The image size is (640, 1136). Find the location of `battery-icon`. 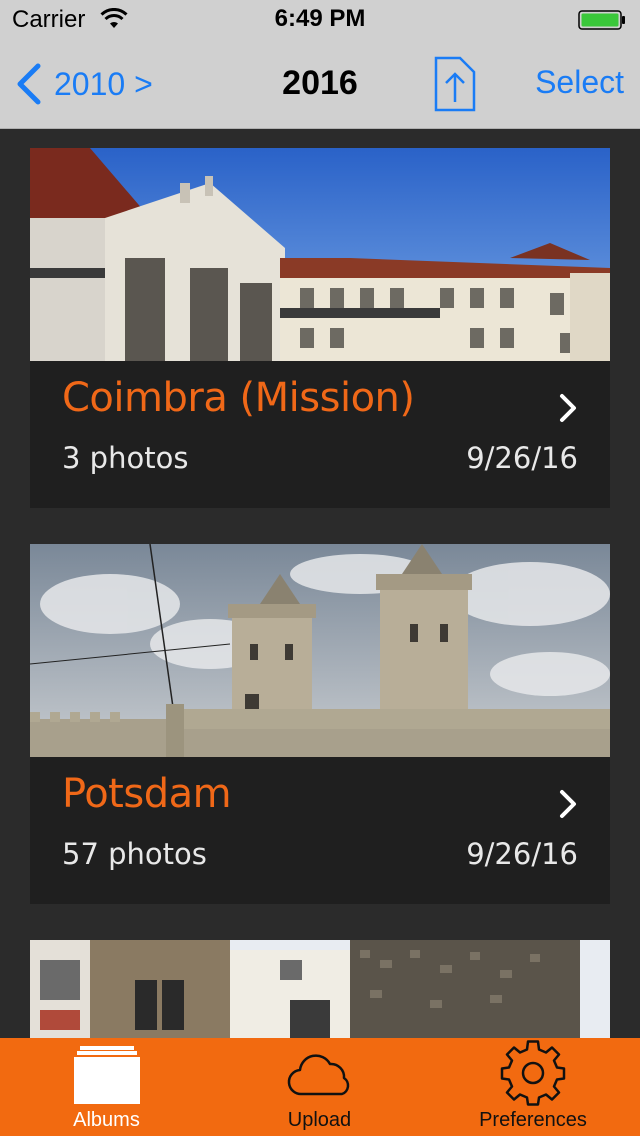

battery-icon is located at coordinates (601, 20).